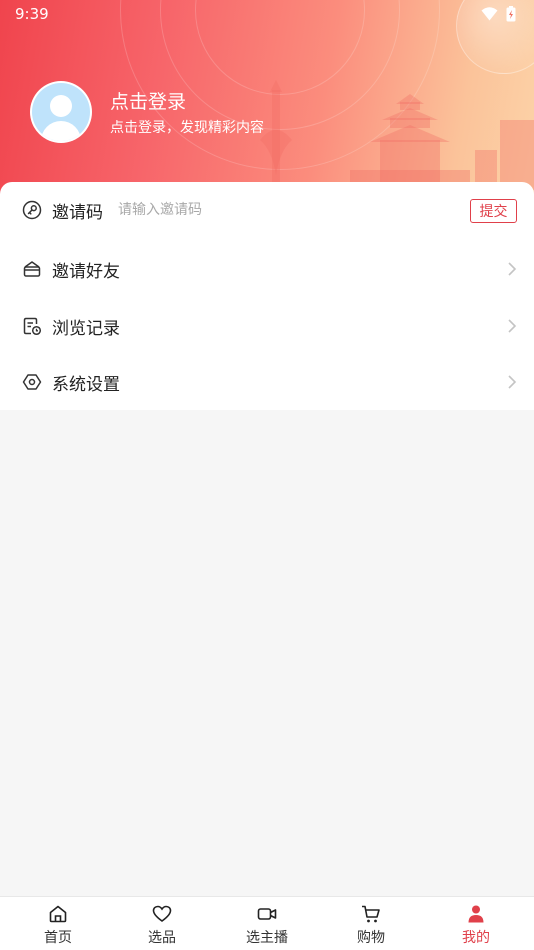 This screenshot has width=534, height=950. Describe the element at coordinates (58, 923) in the screenshot. I see `nav-item-home: 首页` at that location.